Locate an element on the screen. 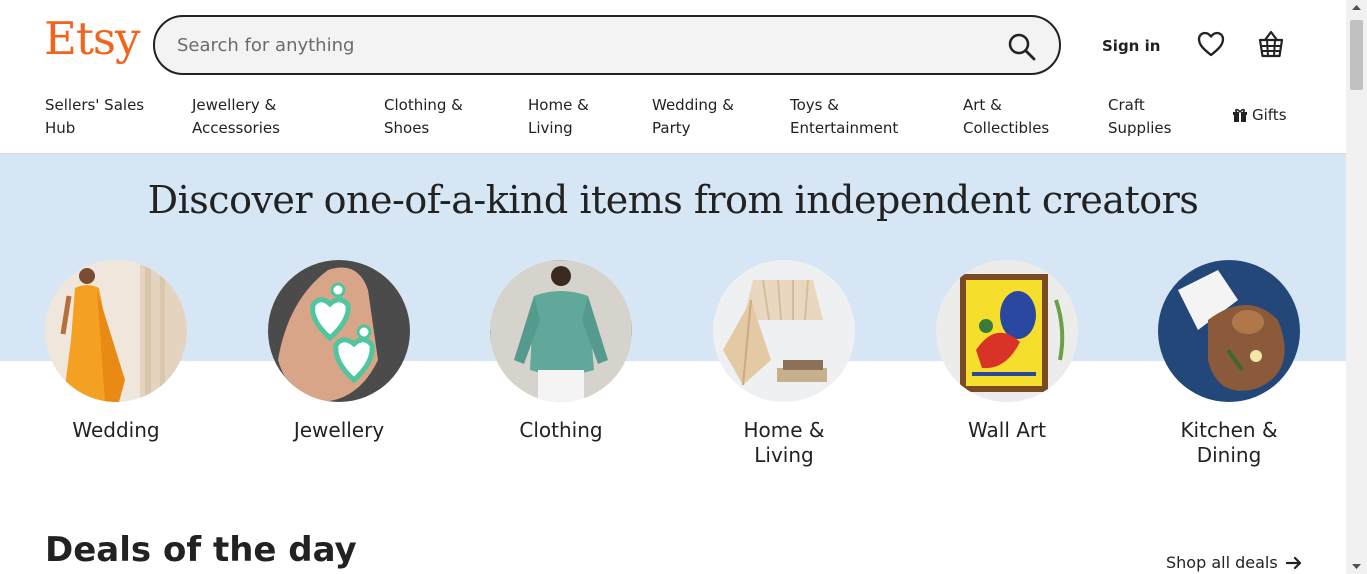 This screenshot has width=1367, height=574. nav-item-label: Shoes is located at coordinates (407, 128).